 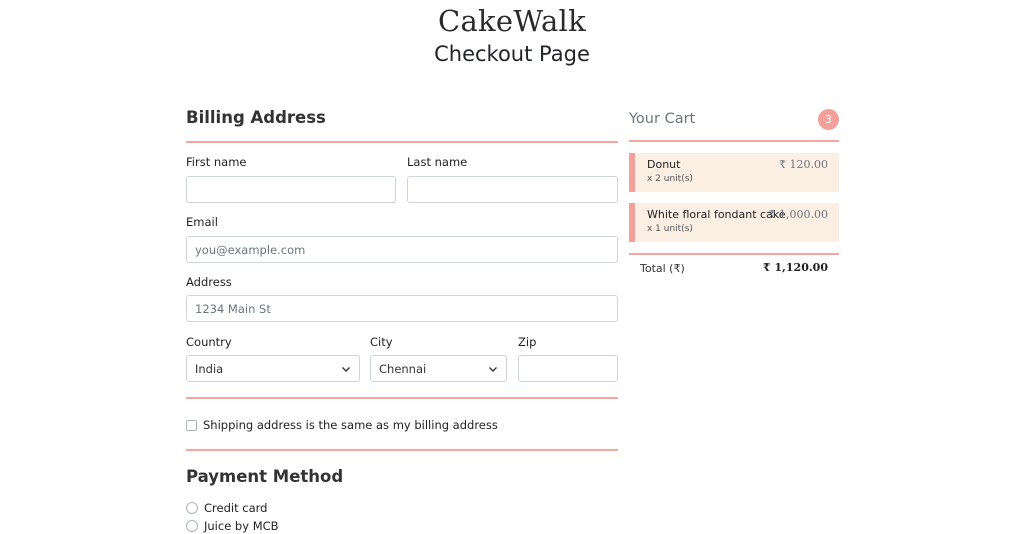 I want to click on address-input: 1234 Main St, so click(x=402, y=308).